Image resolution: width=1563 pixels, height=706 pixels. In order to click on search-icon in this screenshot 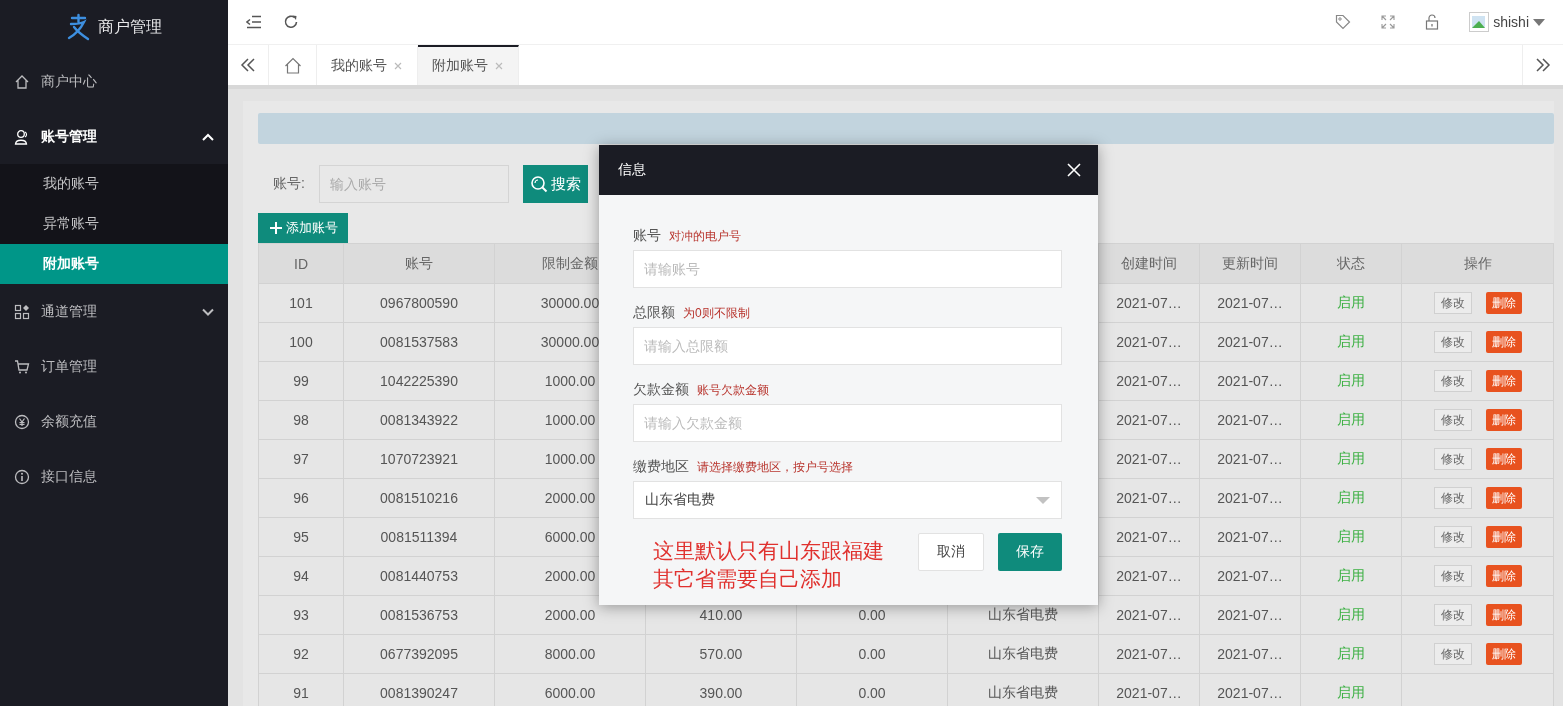, I will do `click(538, 184)`.